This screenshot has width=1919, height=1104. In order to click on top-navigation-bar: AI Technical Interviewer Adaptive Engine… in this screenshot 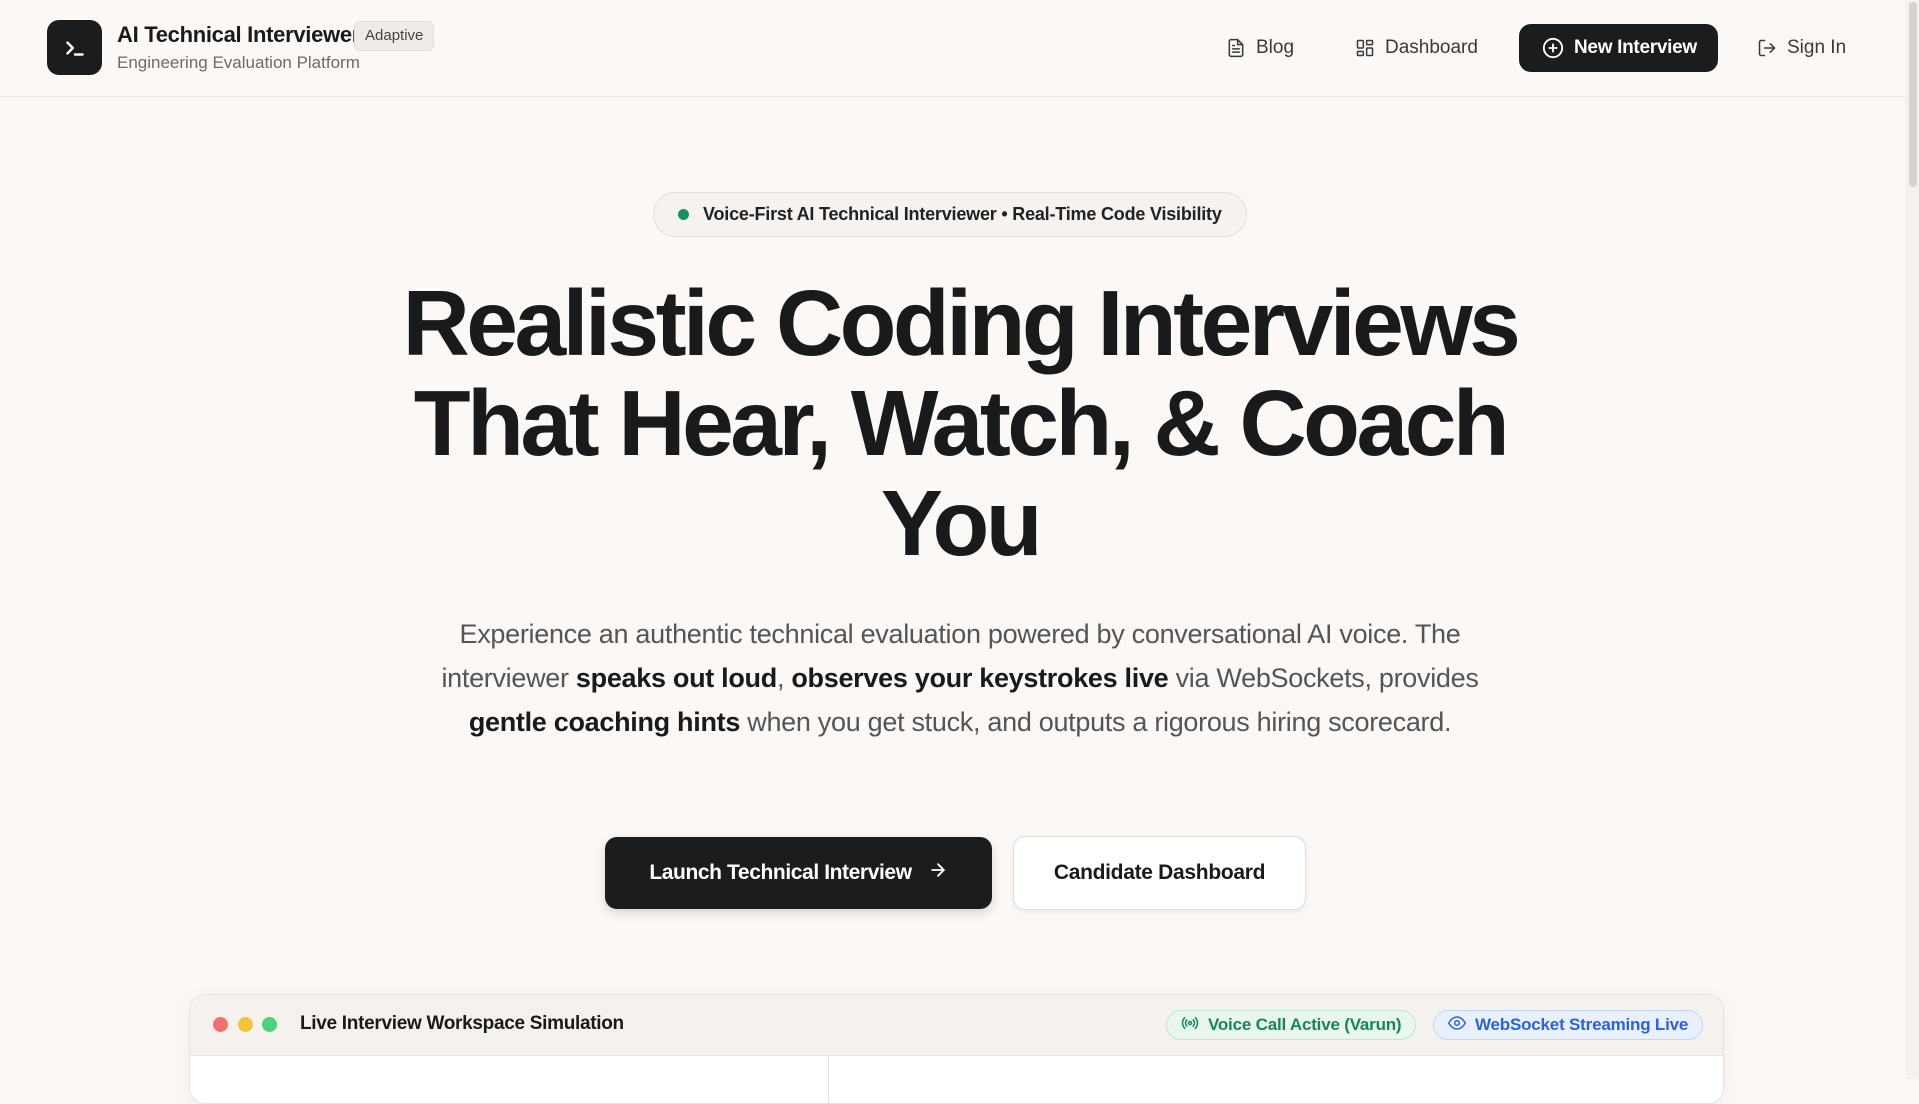, I will do `click(959, 48)`.